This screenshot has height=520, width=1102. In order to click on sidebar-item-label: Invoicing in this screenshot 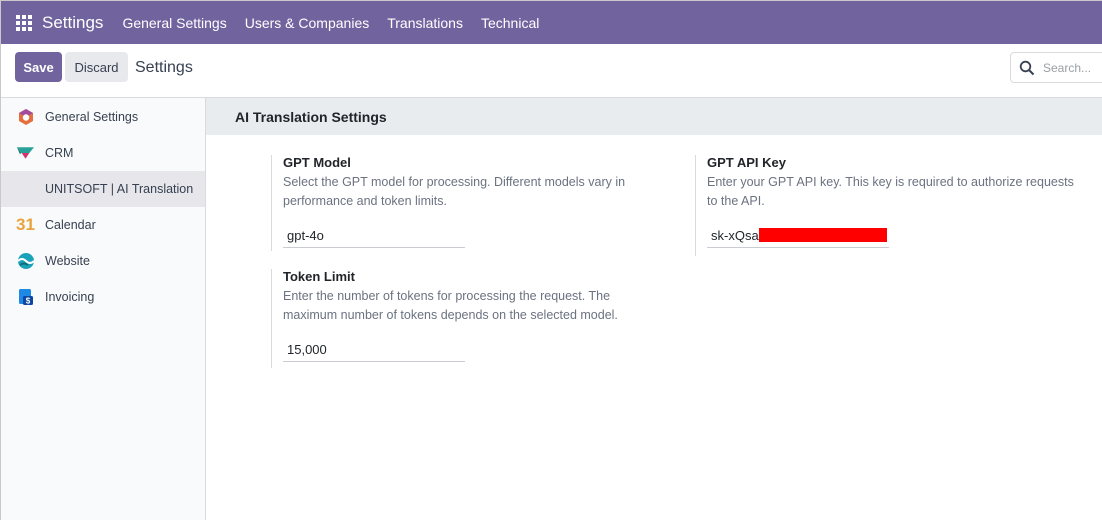, I will do `click(70, 297)`.